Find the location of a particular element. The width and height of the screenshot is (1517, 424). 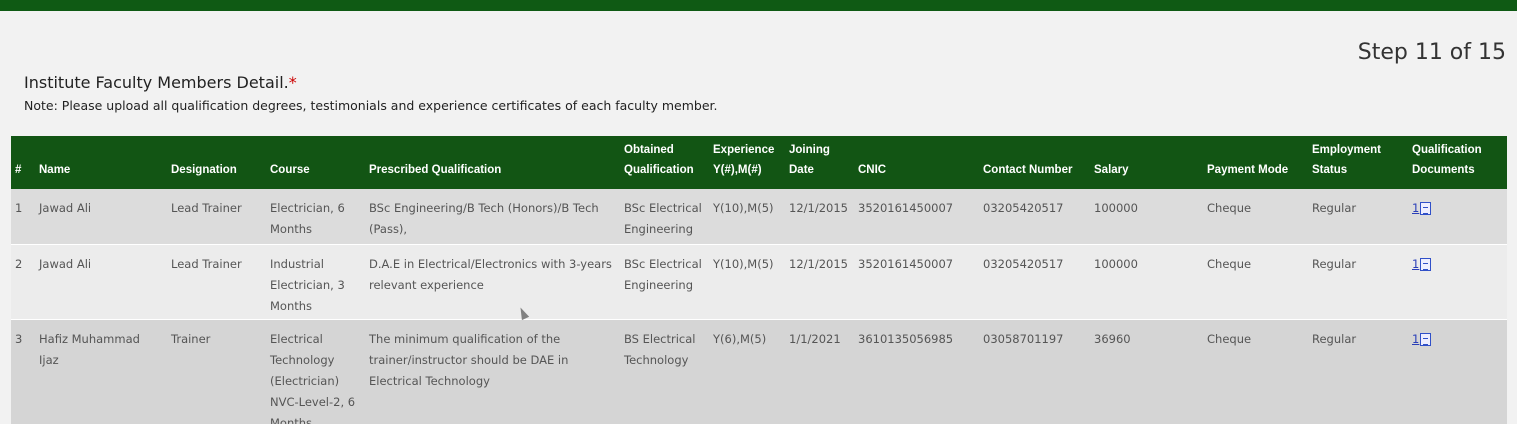

col-header-prescribed: Prescribed Qualification is located at coordinates (435, 170).